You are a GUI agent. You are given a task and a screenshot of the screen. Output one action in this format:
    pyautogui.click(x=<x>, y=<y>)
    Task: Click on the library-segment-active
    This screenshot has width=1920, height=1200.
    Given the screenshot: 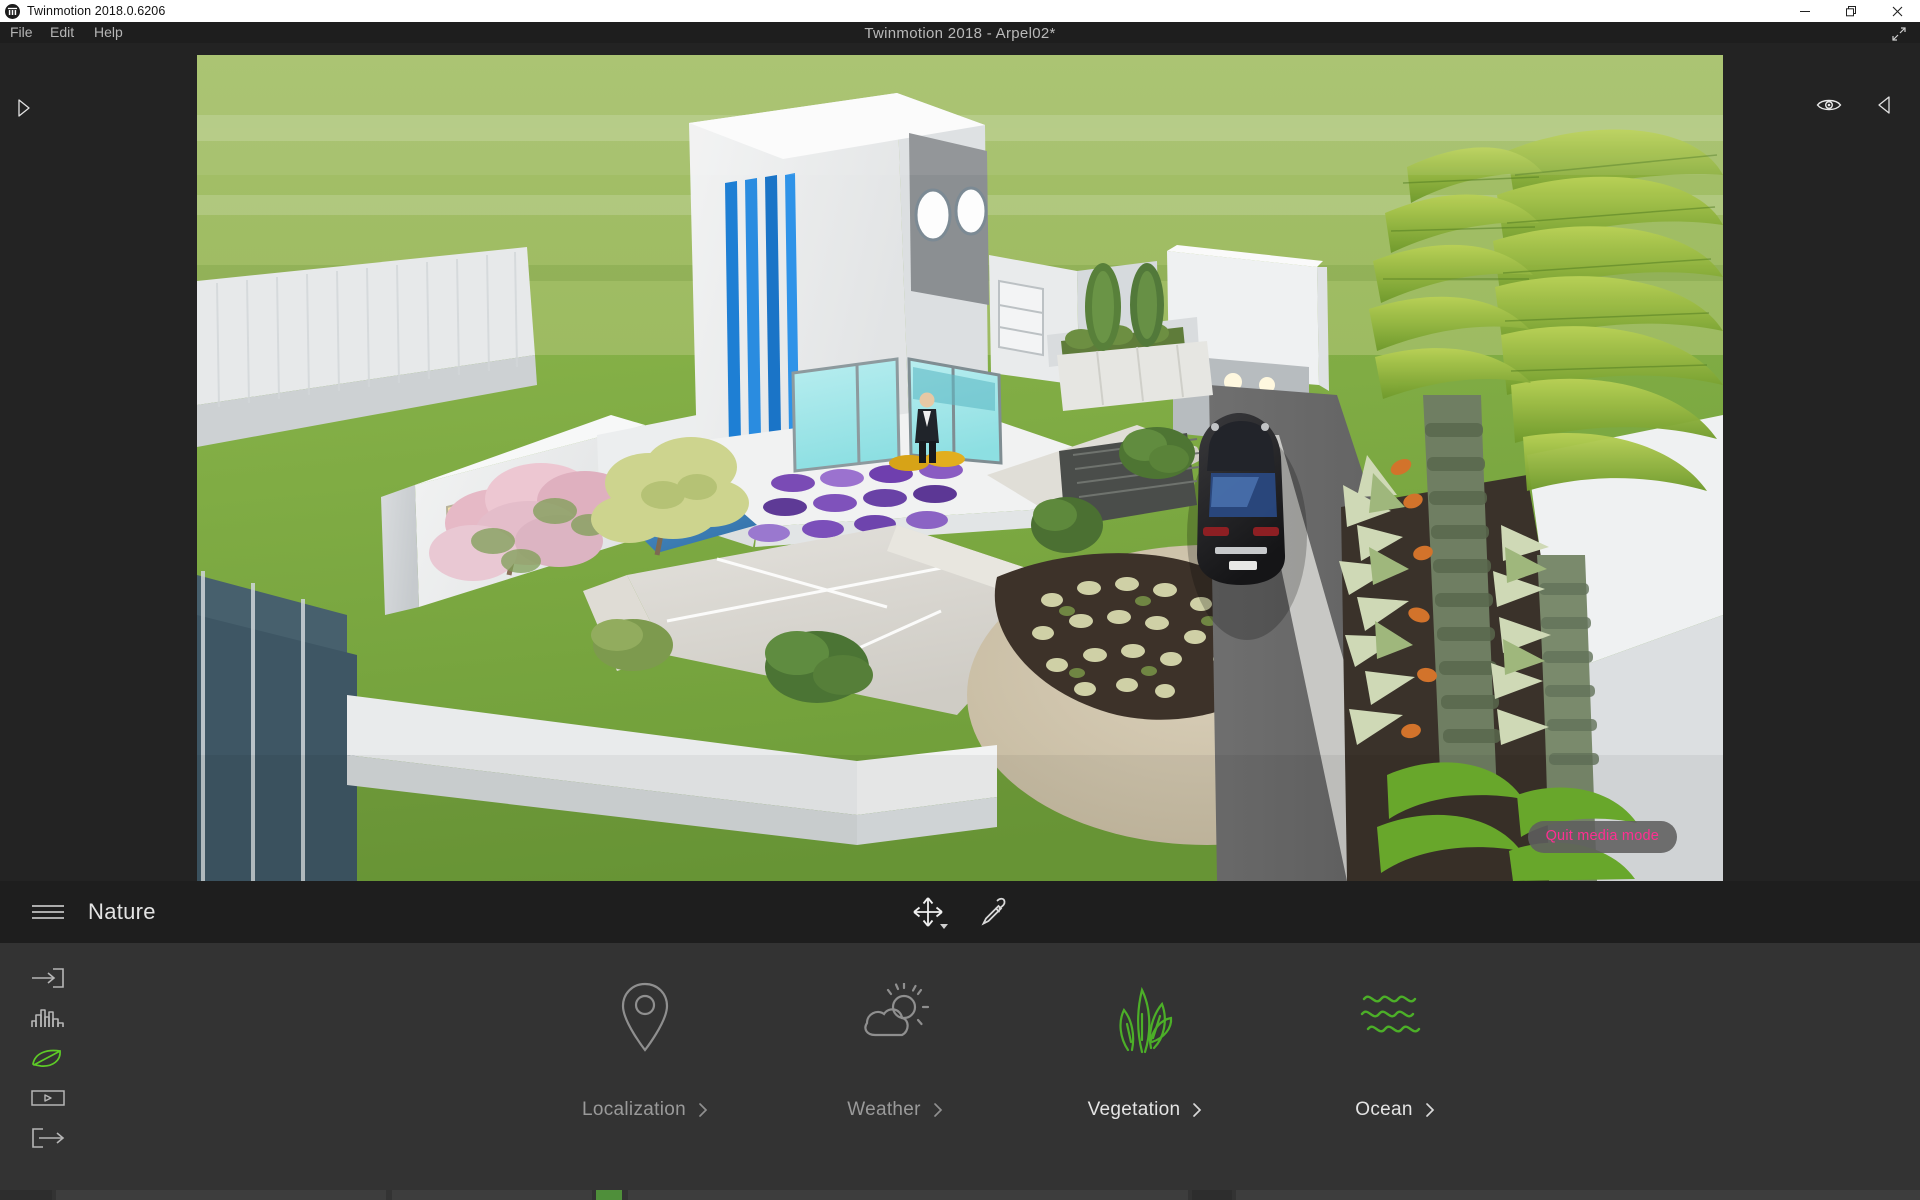 What is the action you would take?
    pyautogui.click(x=609, y=1195)
    